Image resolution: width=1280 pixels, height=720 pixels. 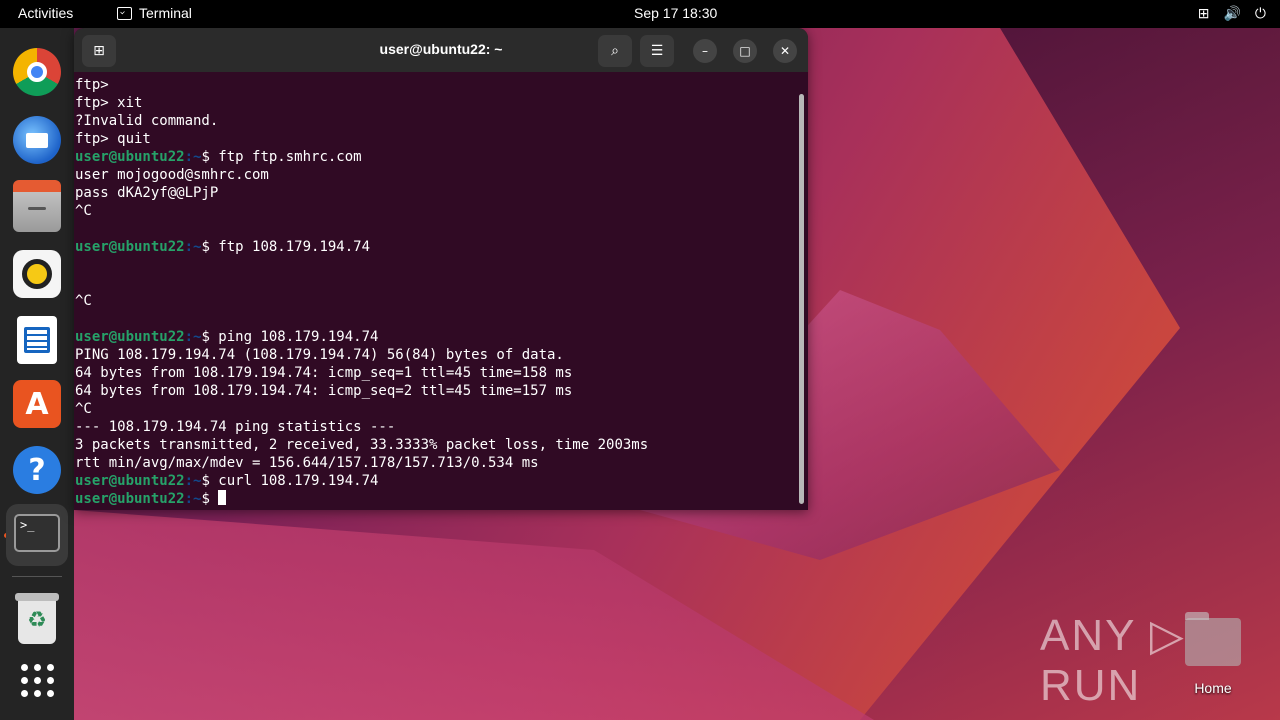 What do you see at coordinates (298, 337) in the screenshot?
I see `command-text: ping 108.179.194.74` at bounding box center [298, 337].